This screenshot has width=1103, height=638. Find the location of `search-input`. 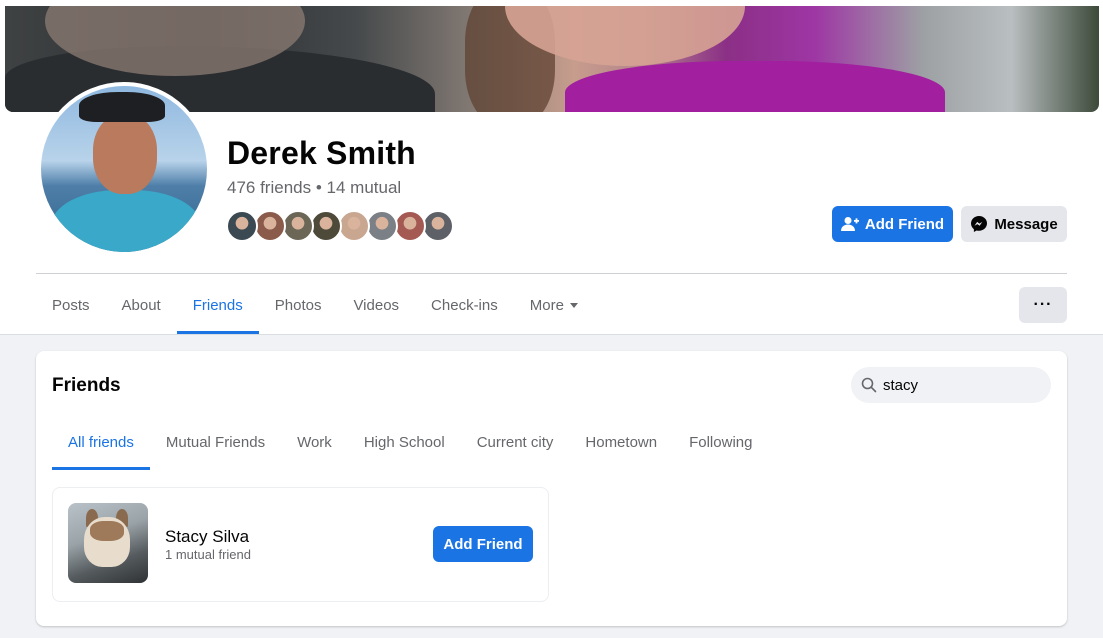

search-input is located at coordinates (958, 385).